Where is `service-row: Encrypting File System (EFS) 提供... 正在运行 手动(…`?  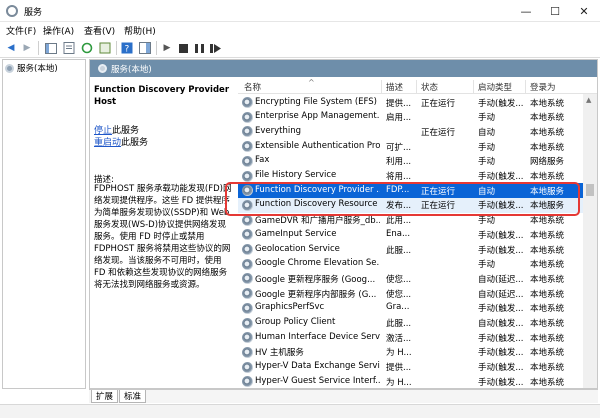 service-row: Encrypting File System (EFS) 提供... 正在运行 手动(… is located at coordinates (410, 102).